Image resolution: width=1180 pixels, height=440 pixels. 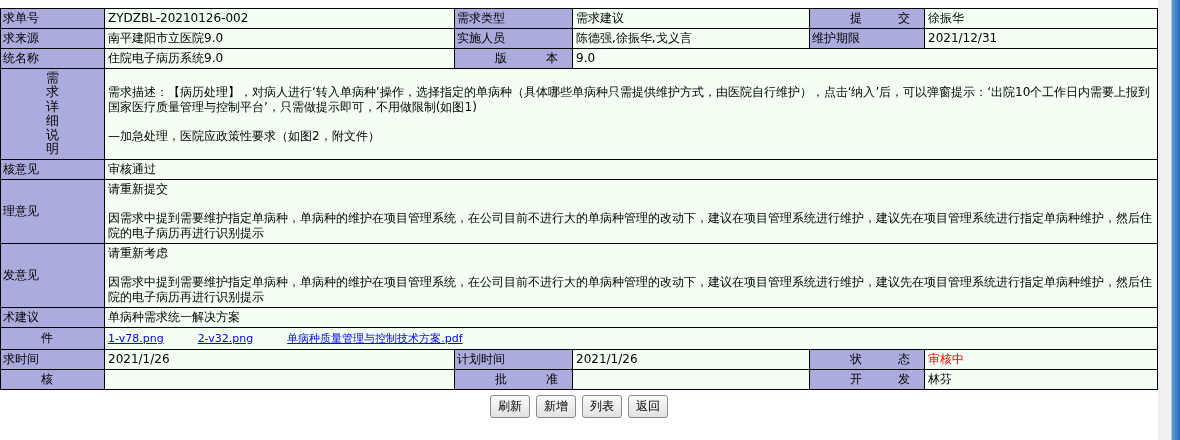 I want to click on field-value: —加急处理，医院应政策性要求（如图2，附文件）, so click(x=244, y=136).